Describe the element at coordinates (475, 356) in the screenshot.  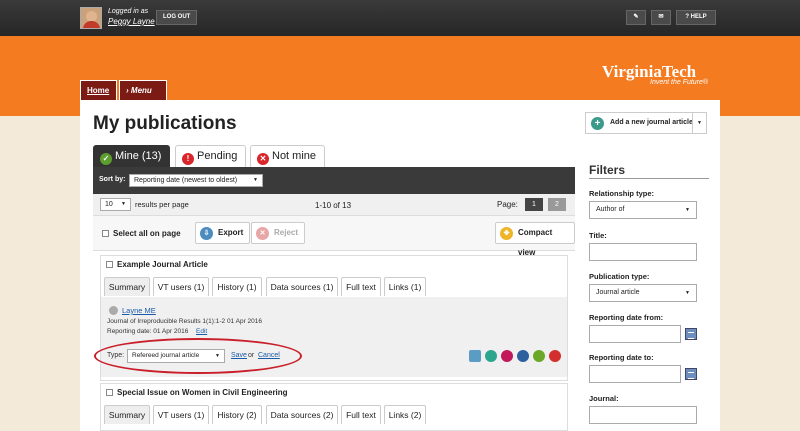
I see `upload-icon` at that location.